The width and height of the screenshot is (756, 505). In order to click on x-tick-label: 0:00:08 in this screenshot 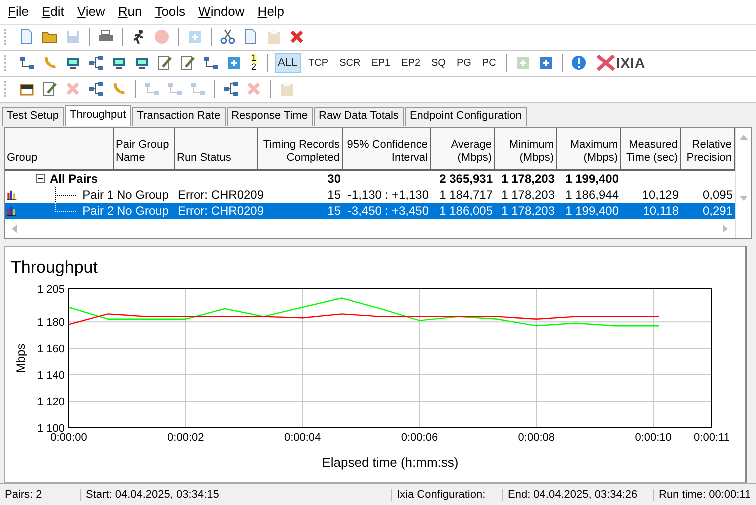, I will do `click(536, 438)`.